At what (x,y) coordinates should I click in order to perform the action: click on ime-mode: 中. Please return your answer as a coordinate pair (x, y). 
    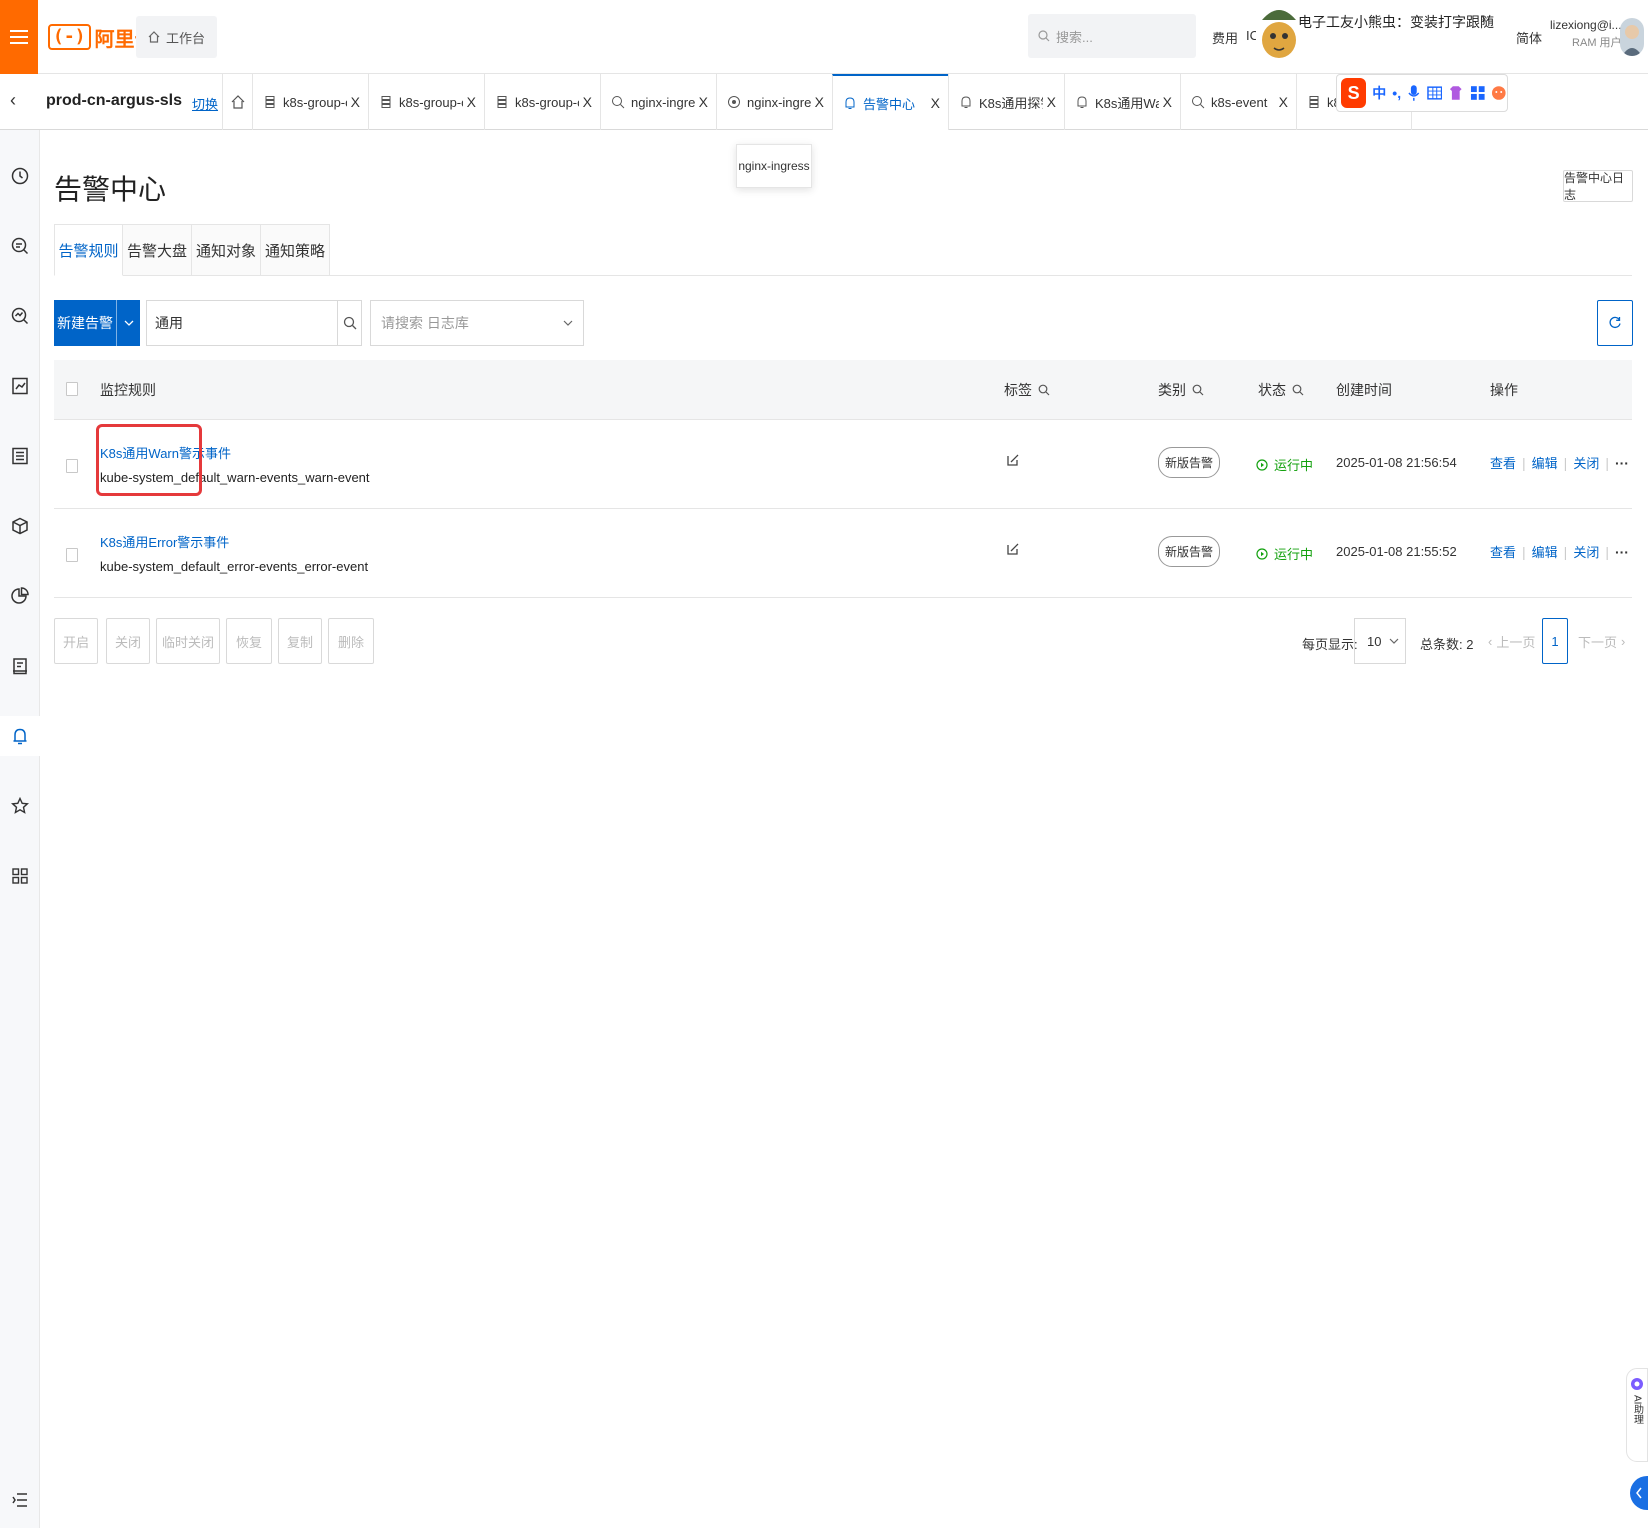
    Looking at the image, I should click on (1379, 93).